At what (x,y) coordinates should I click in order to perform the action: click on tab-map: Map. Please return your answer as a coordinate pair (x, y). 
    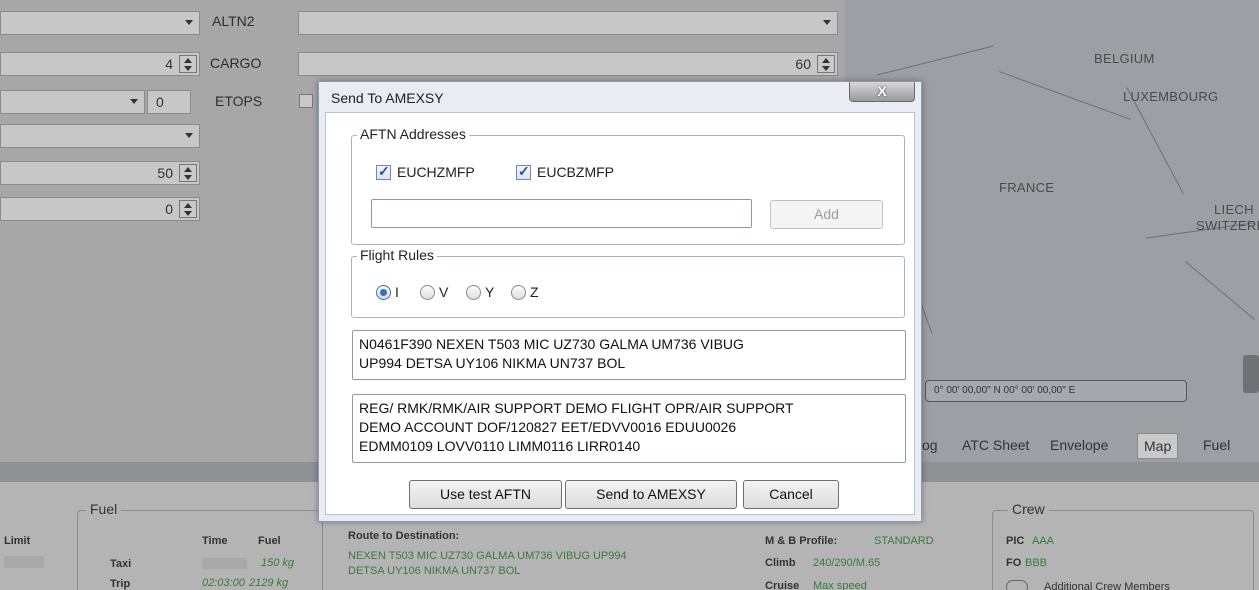
    Looking at the image, I should click on (1158, 446).